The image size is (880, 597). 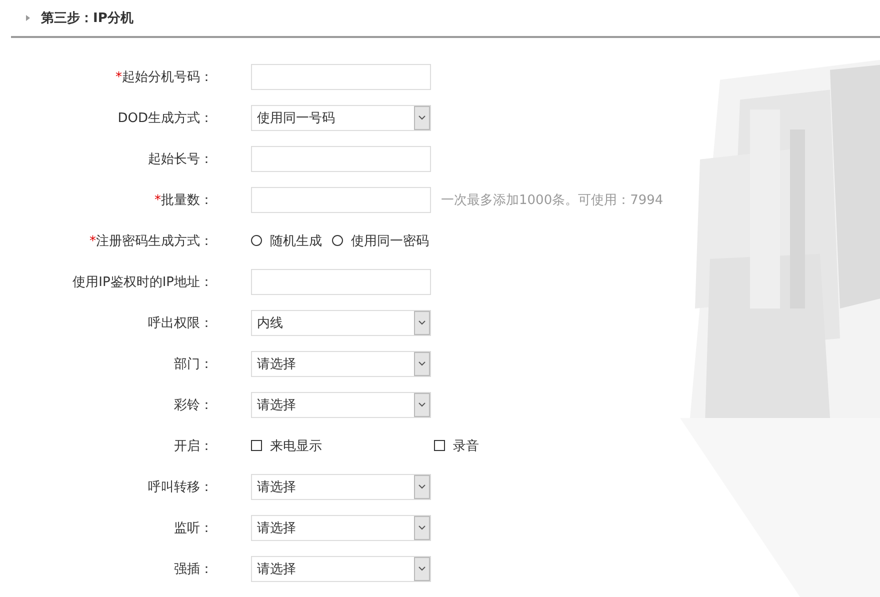 I want to click on field-label: 使用IP鉴权时的IP地址：, so click(x=142, y=282).